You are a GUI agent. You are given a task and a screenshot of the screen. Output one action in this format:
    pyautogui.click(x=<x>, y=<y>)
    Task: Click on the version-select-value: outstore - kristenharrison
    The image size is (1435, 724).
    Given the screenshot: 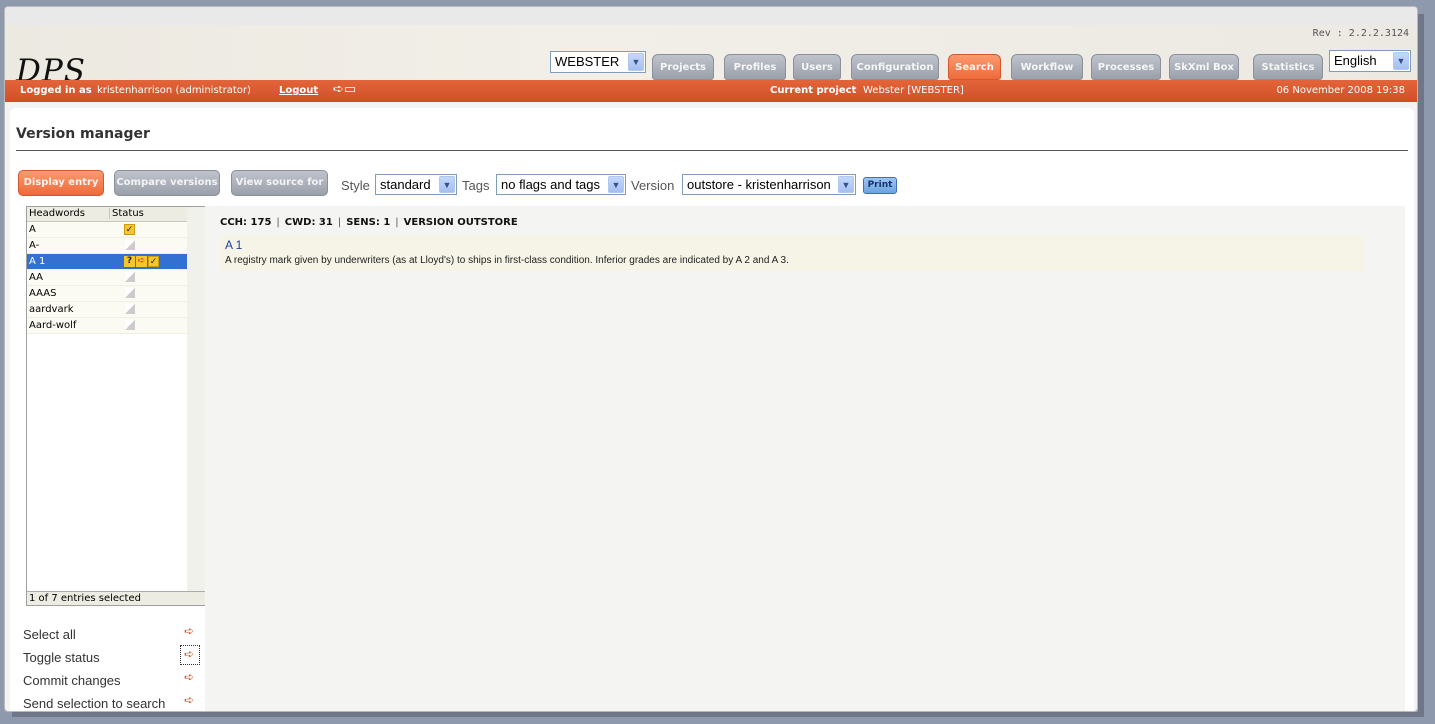 What is the action you would take?
    pyautogui.click(x=759, y=184)
    